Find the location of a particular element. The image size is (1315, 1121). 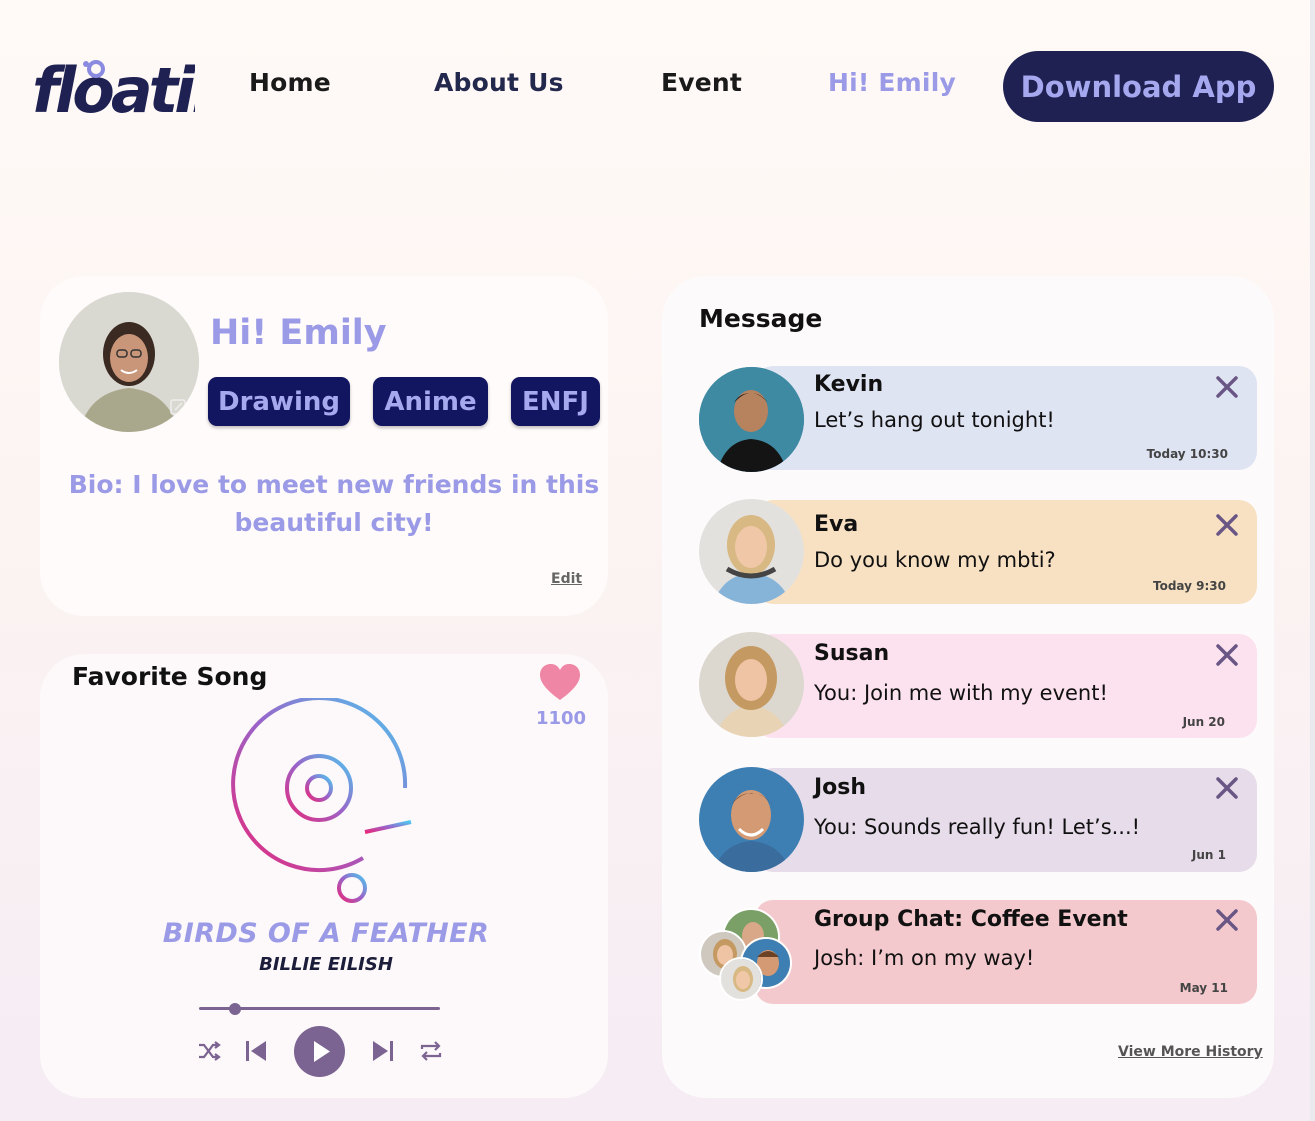

message-sender: Group Chat: Coffee Event is located at coordinates (971, 919).